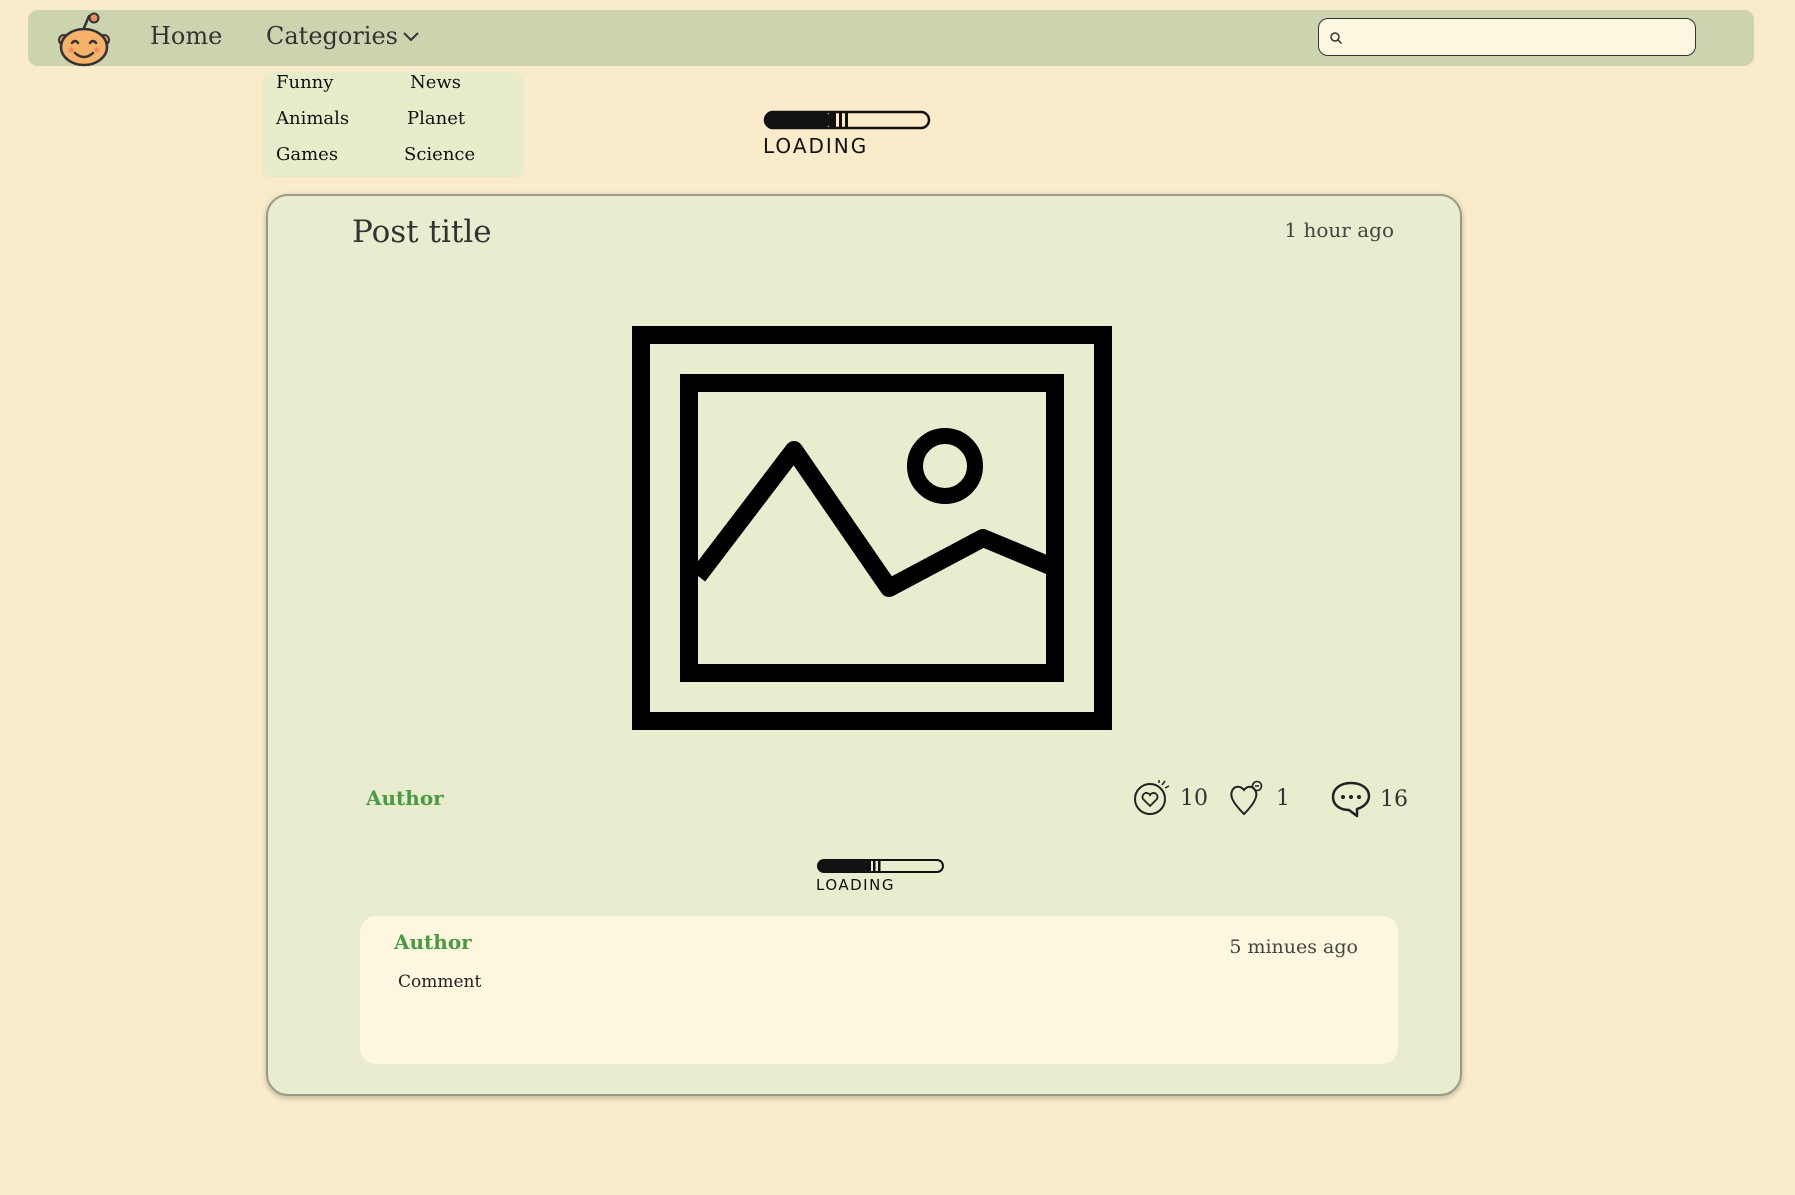 The height and width of the screenshot is (1195, 1795). I want to click on like-button: 10, so click(1170, 798).